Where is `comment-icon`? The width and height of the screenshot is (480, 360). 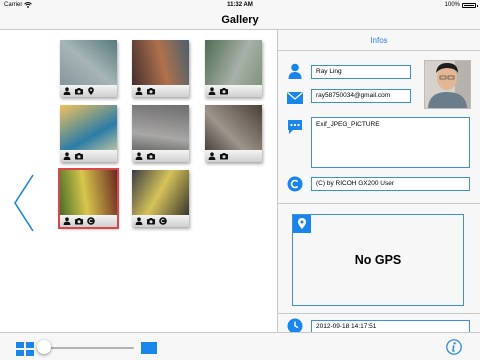
comment-icon is located at coordinates (295, 127).